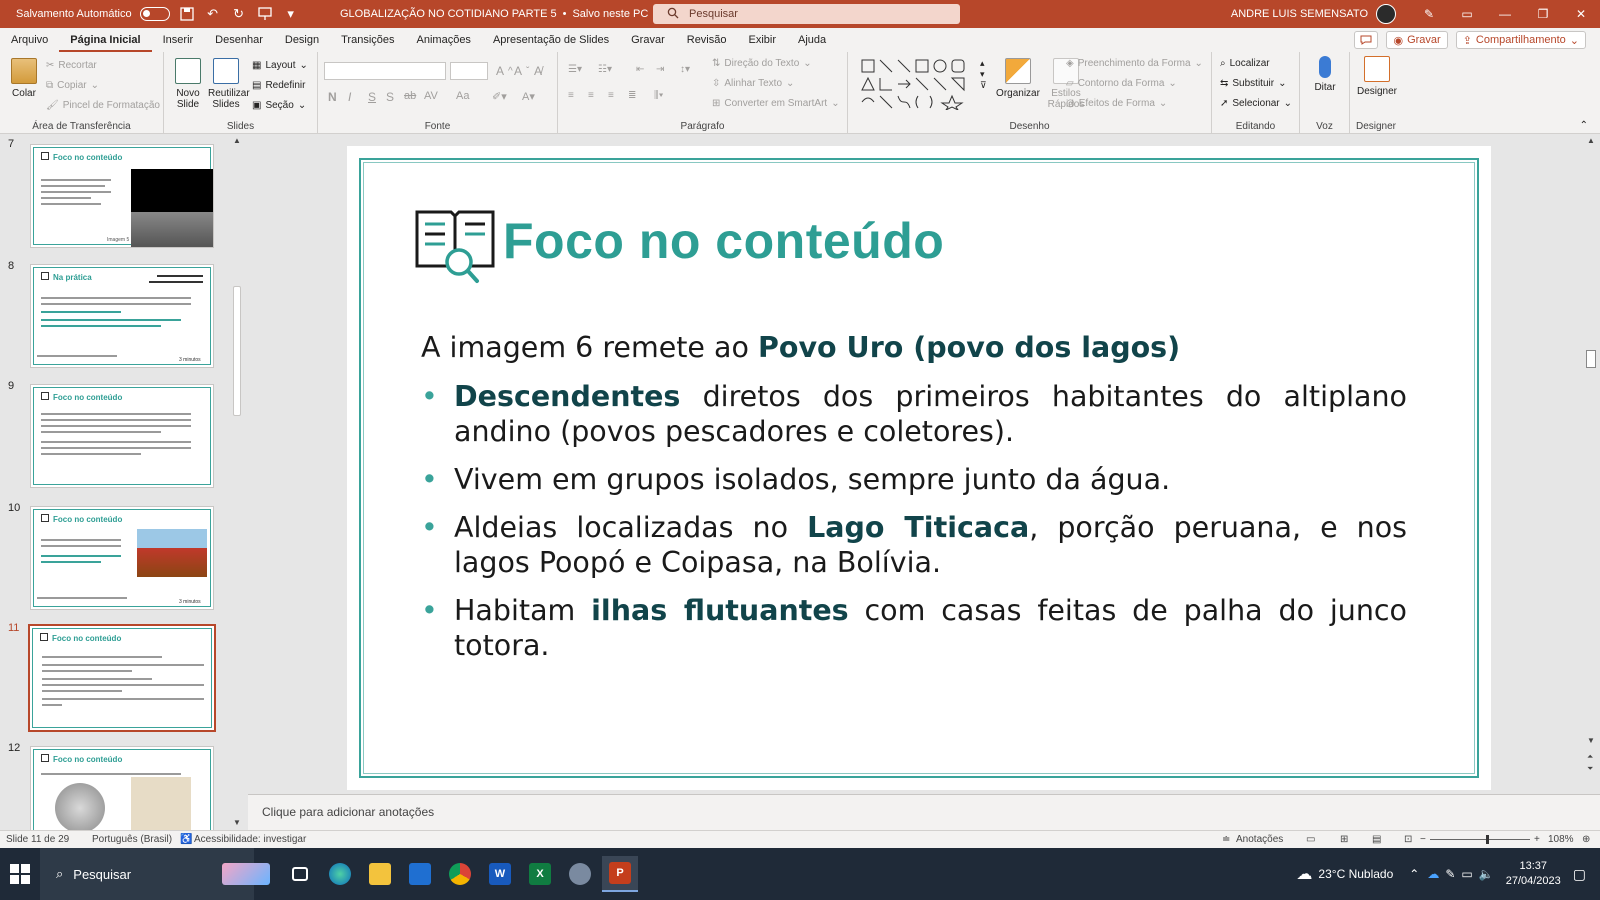 The width and height of the screenshot is (1600, 900). Describe the element at coordinates (431, 96) in the screenshot. I see `char-spacing-button: AV` at that location.